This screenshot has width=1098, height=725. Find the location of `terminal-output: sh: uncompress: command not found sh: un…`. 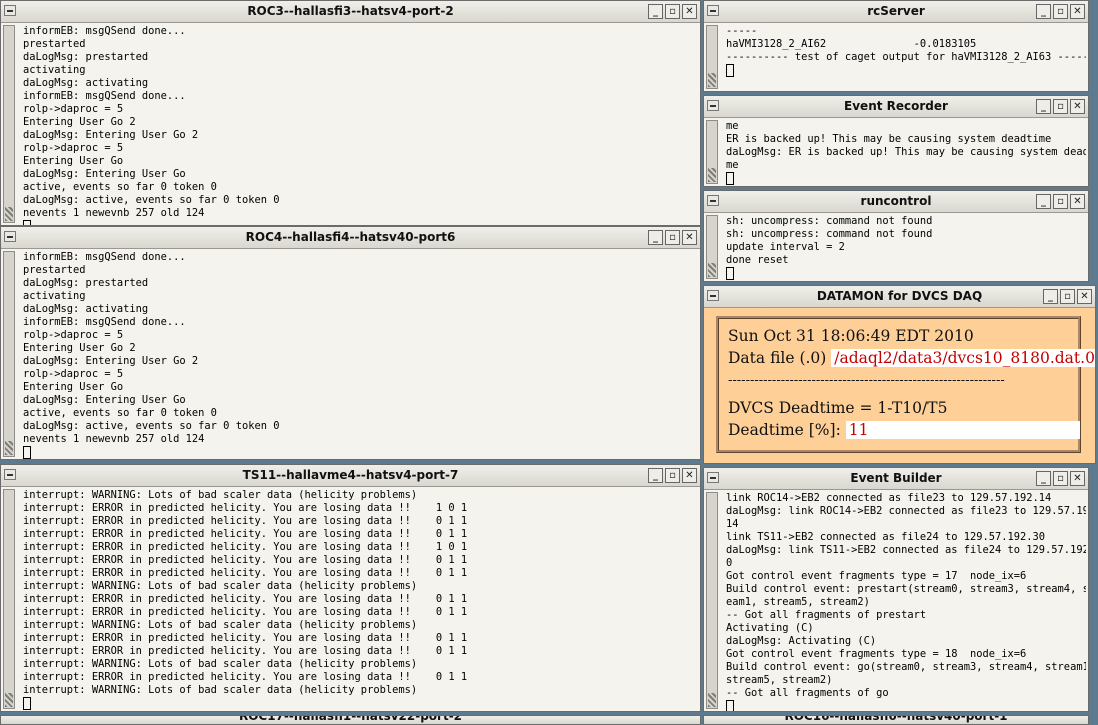

terminal-output: sh: uncompress: command not found sh: un… is located at coordinates (906, 248).